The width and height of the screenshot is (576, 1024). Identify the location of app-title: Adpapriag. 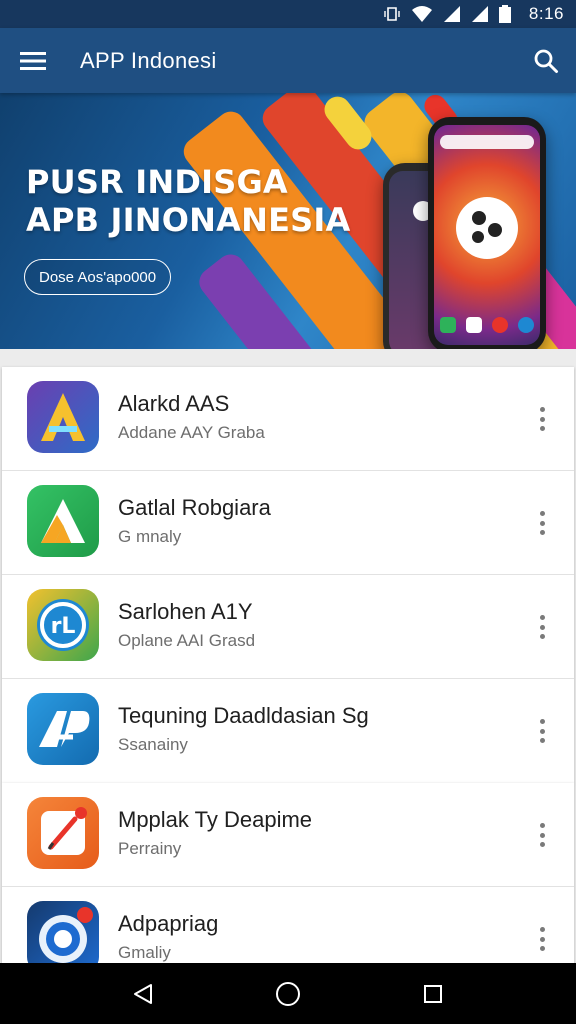
(168, 923).